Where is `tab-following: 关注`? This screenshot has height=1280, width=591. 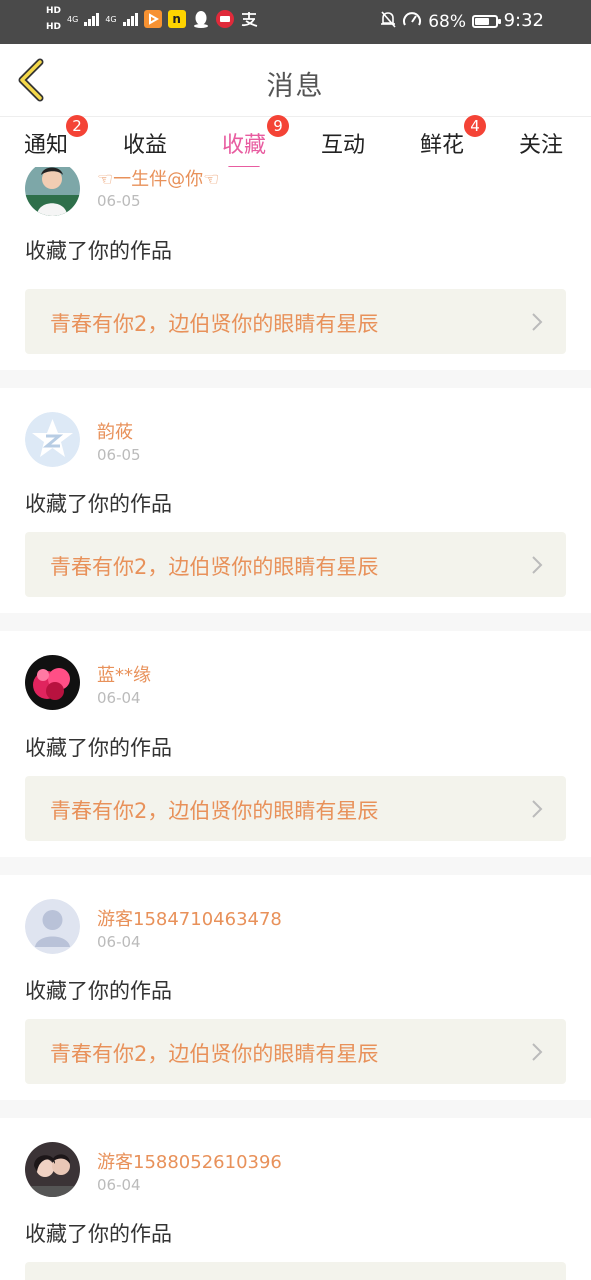 tab-following: 关注 is located at coordinates (541, 143).